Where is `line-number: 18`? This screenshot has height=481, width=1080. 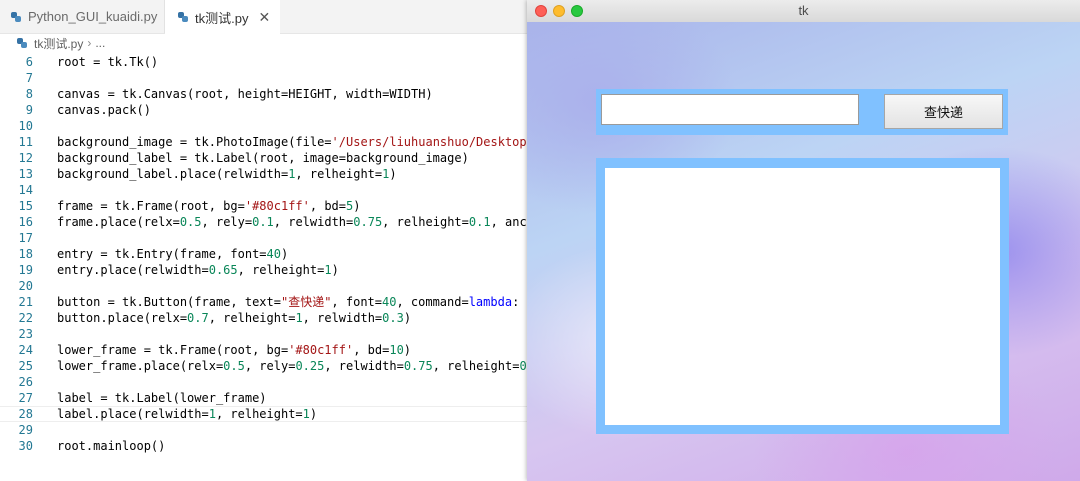
line-number: 18 is located at coordinates (25, 254).